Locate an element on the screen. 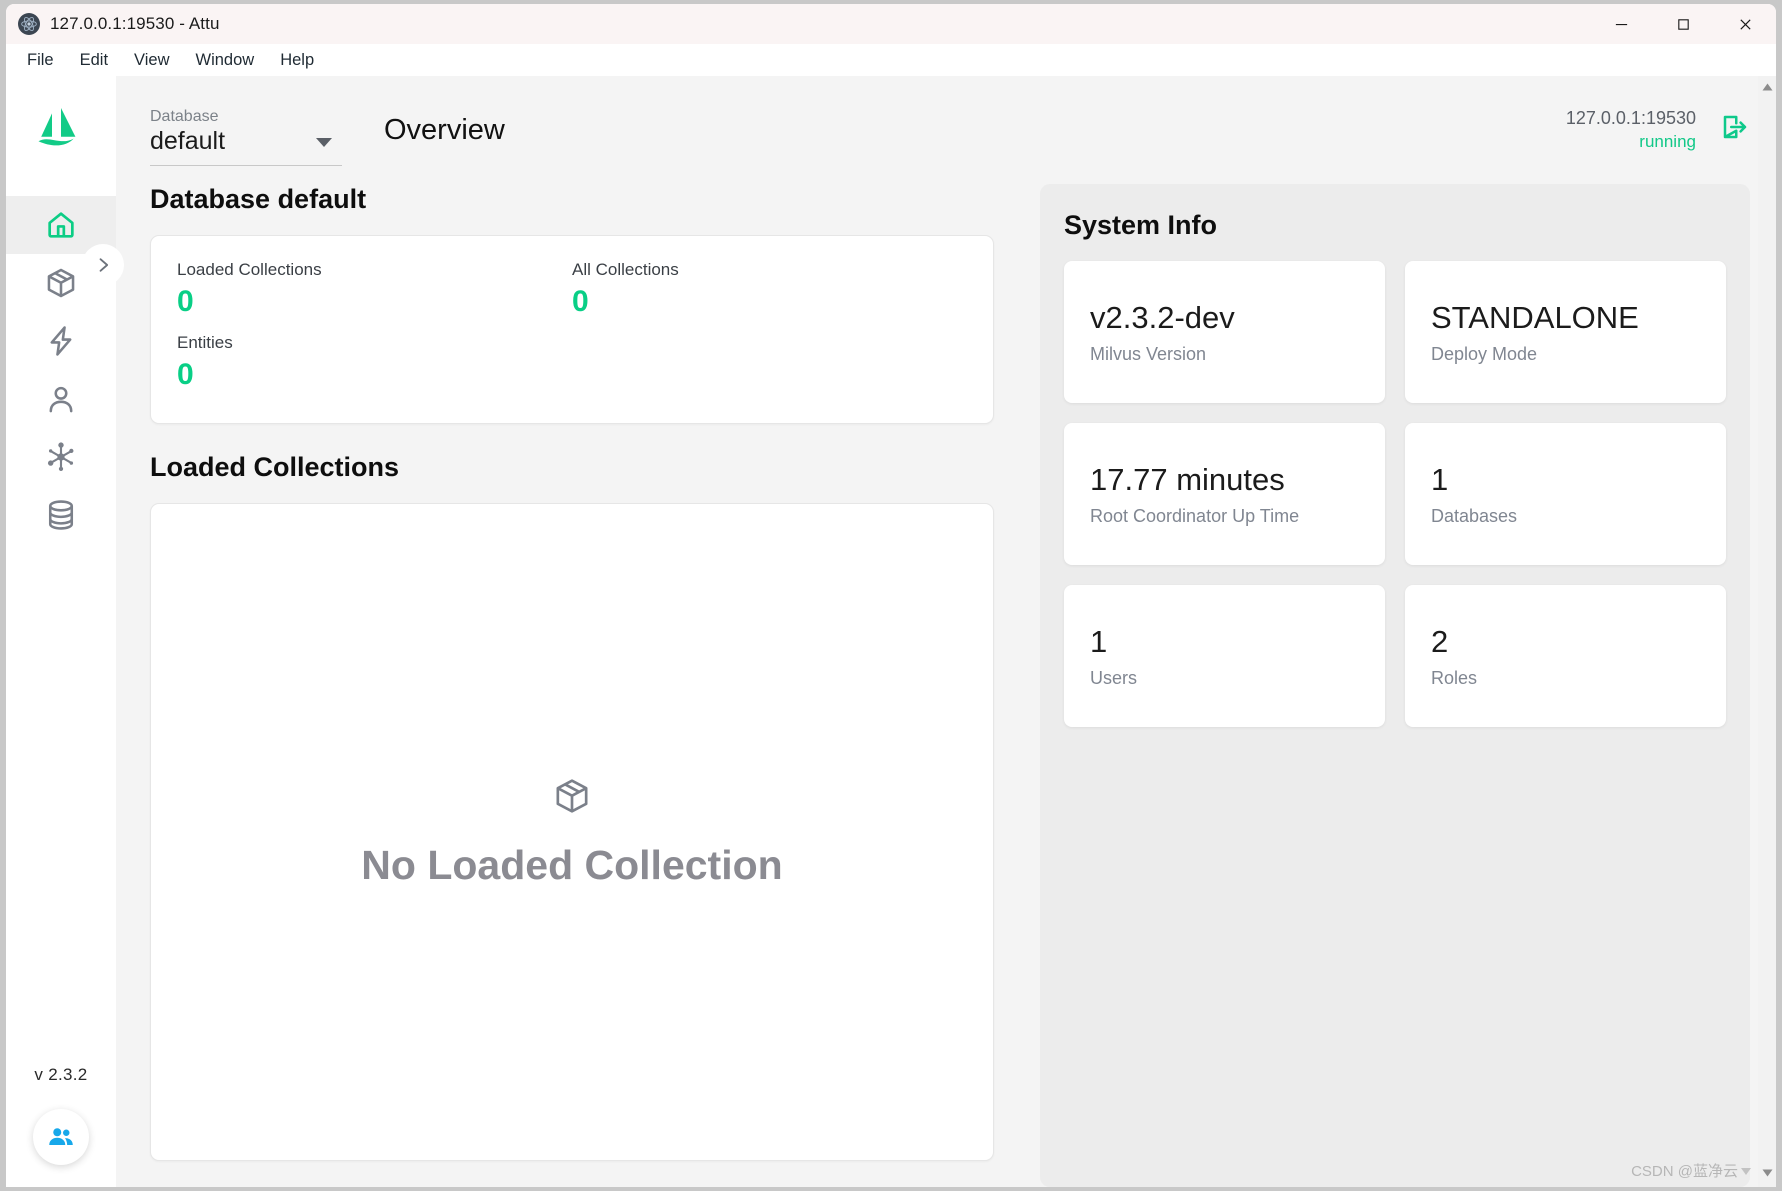 This screenshot has width=1782, height=1191. chevron-down-icon is located at coordinates (324, 143).